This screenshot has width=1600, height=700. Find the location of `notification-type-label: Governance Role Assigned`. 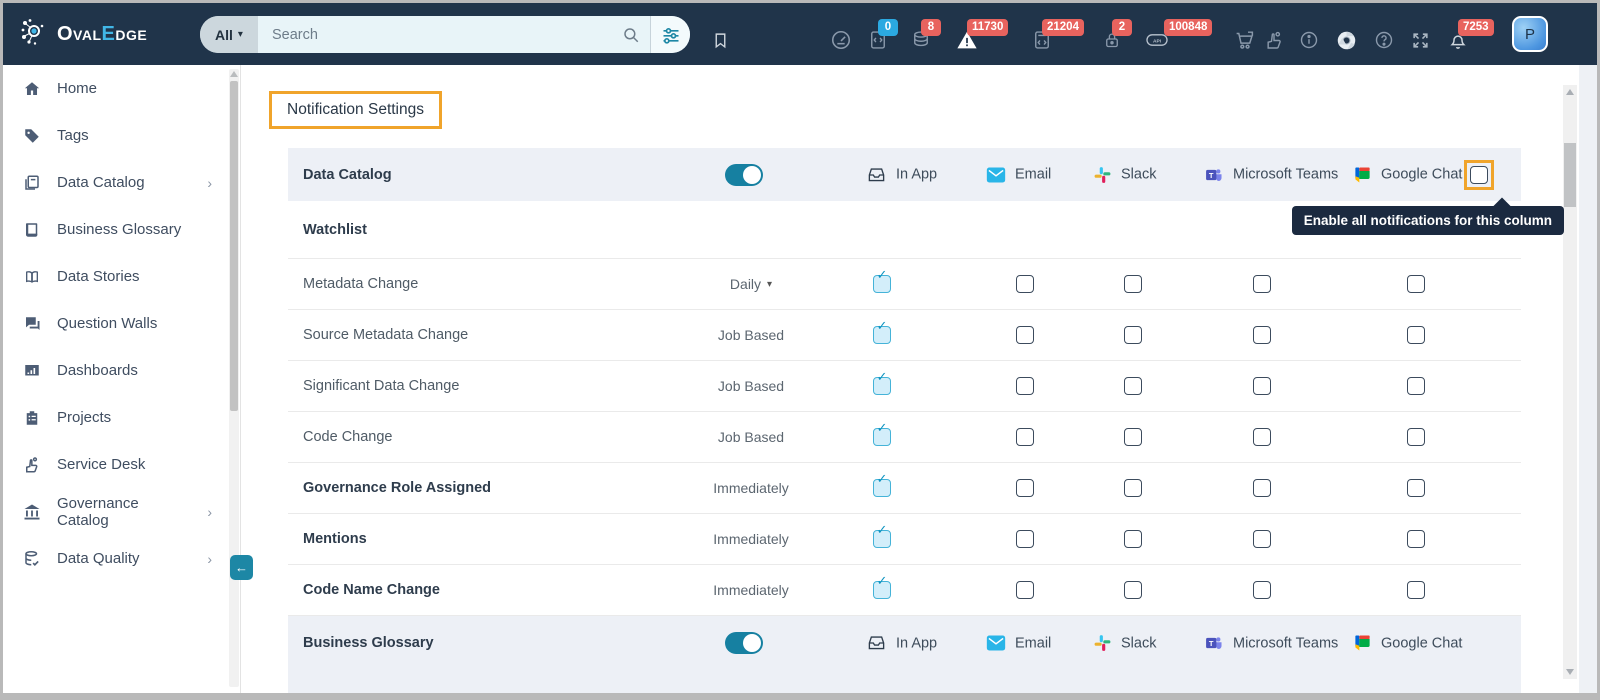

notification-type-label: Governance Role Assigned is located at coordinates (397, 488).